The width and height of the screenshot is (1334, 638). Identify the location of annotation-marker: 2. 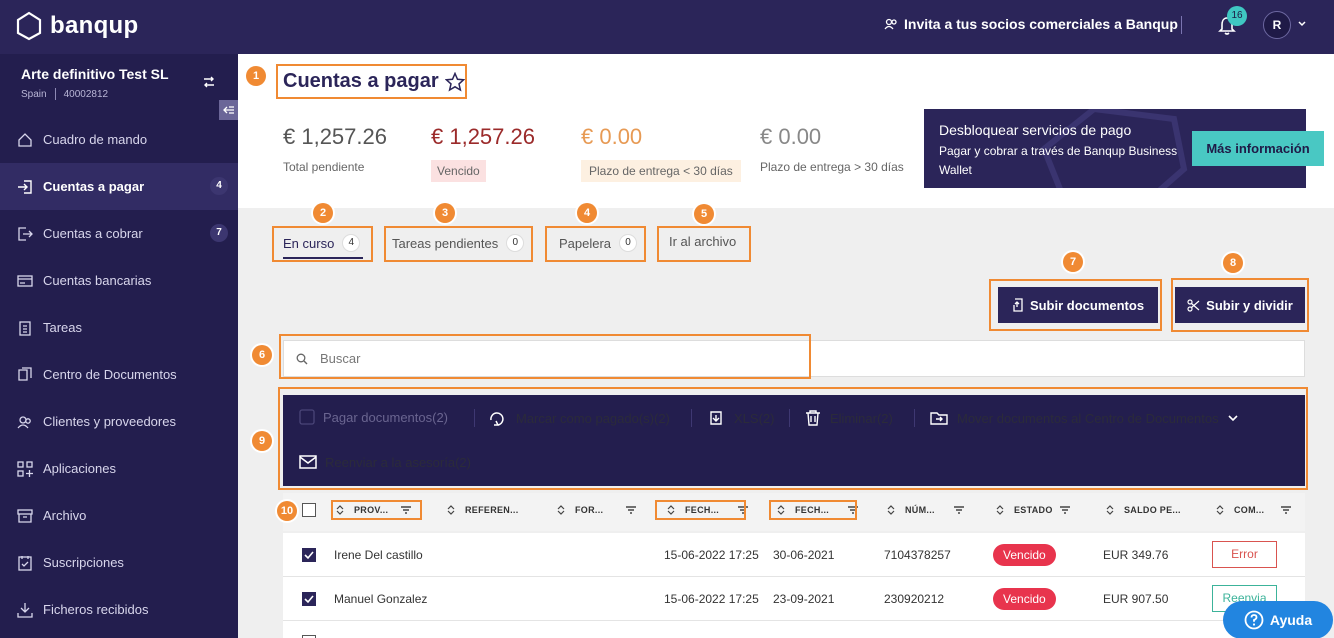
(323, 213).